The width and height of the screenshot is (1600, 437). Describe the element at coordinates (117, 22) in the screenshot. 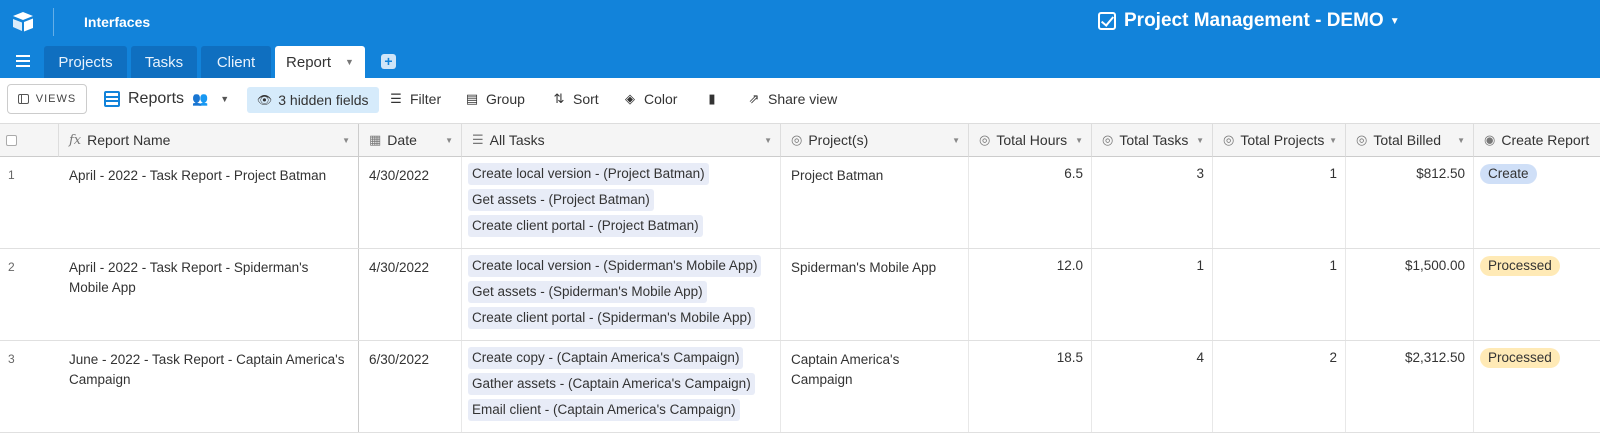

I see `interfaces-link: Interfaces` at that location.